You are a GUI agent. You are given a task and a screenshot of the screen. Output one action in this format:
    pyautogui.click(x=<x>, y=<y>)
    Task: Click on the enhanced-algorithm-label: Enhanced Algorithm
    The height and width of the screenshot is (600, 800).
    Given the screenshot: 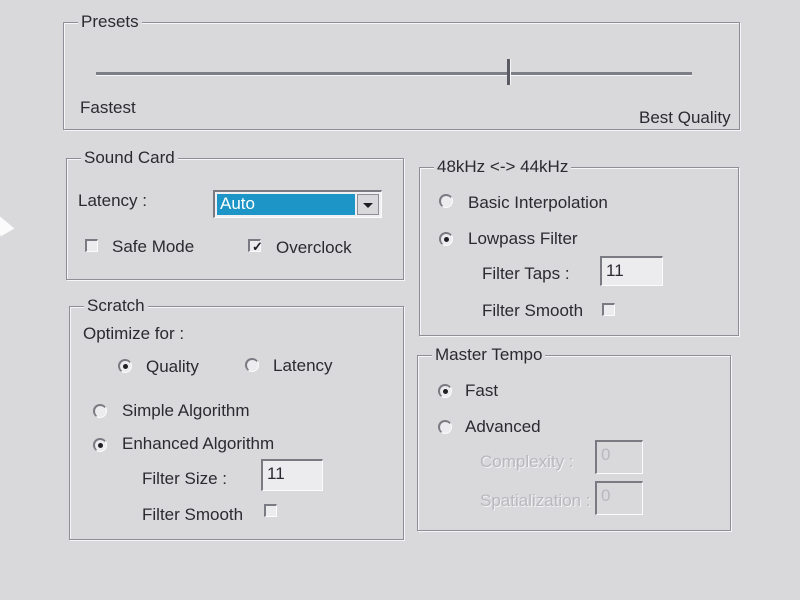 What is the action you would take?
    pyautogui.click(x=198, y=444)
    